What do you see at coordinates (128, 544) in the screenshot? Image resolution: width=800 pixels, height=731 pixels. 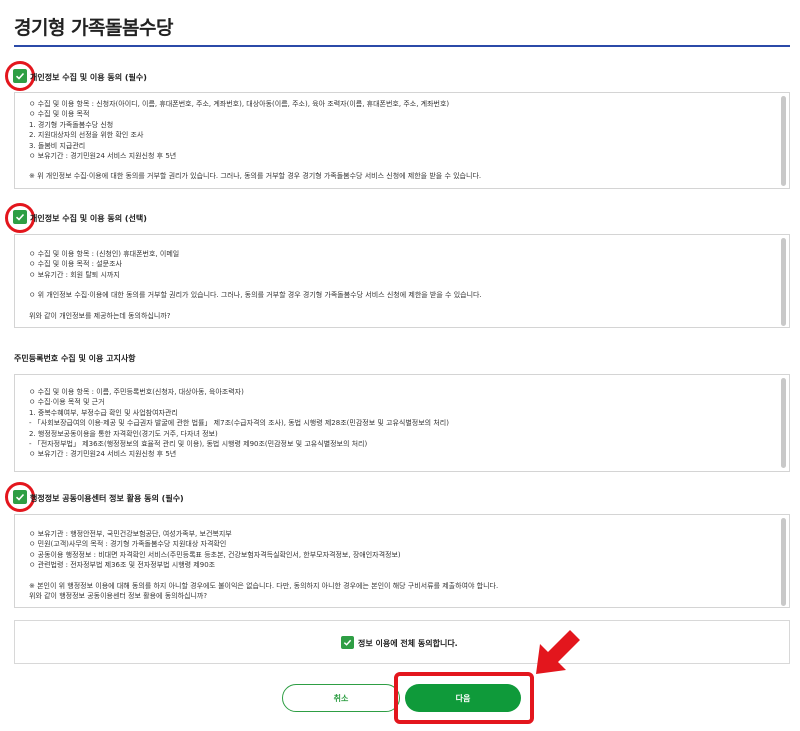 I see `terms-line: ㅇ 민원(고객)사무의 목적 : 경기형 가족돌봄수당 지원대상 자격확인` at bounding box center [128, 544].